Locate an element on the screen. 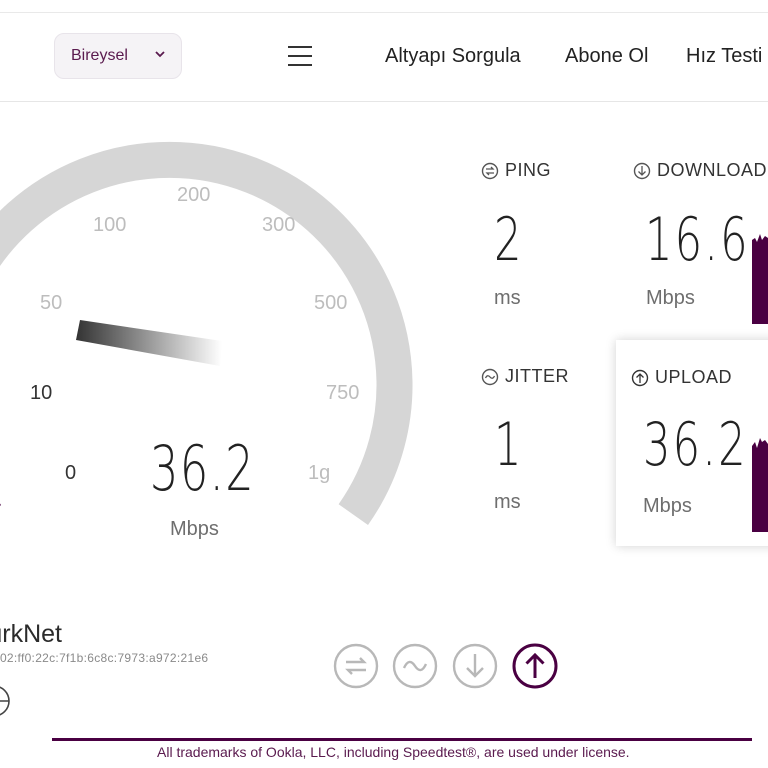  chevron-down-icon is located at coordinates (160, 54).